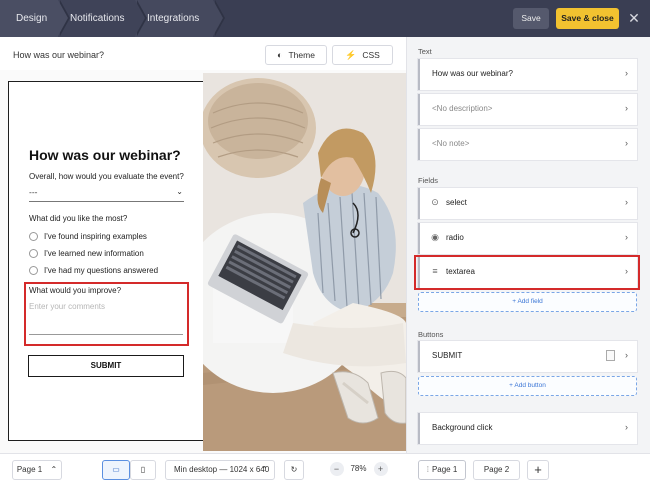 This screenshot has width=650, height=488. I want to click on tab-design-label: Design, so click(32, 18).